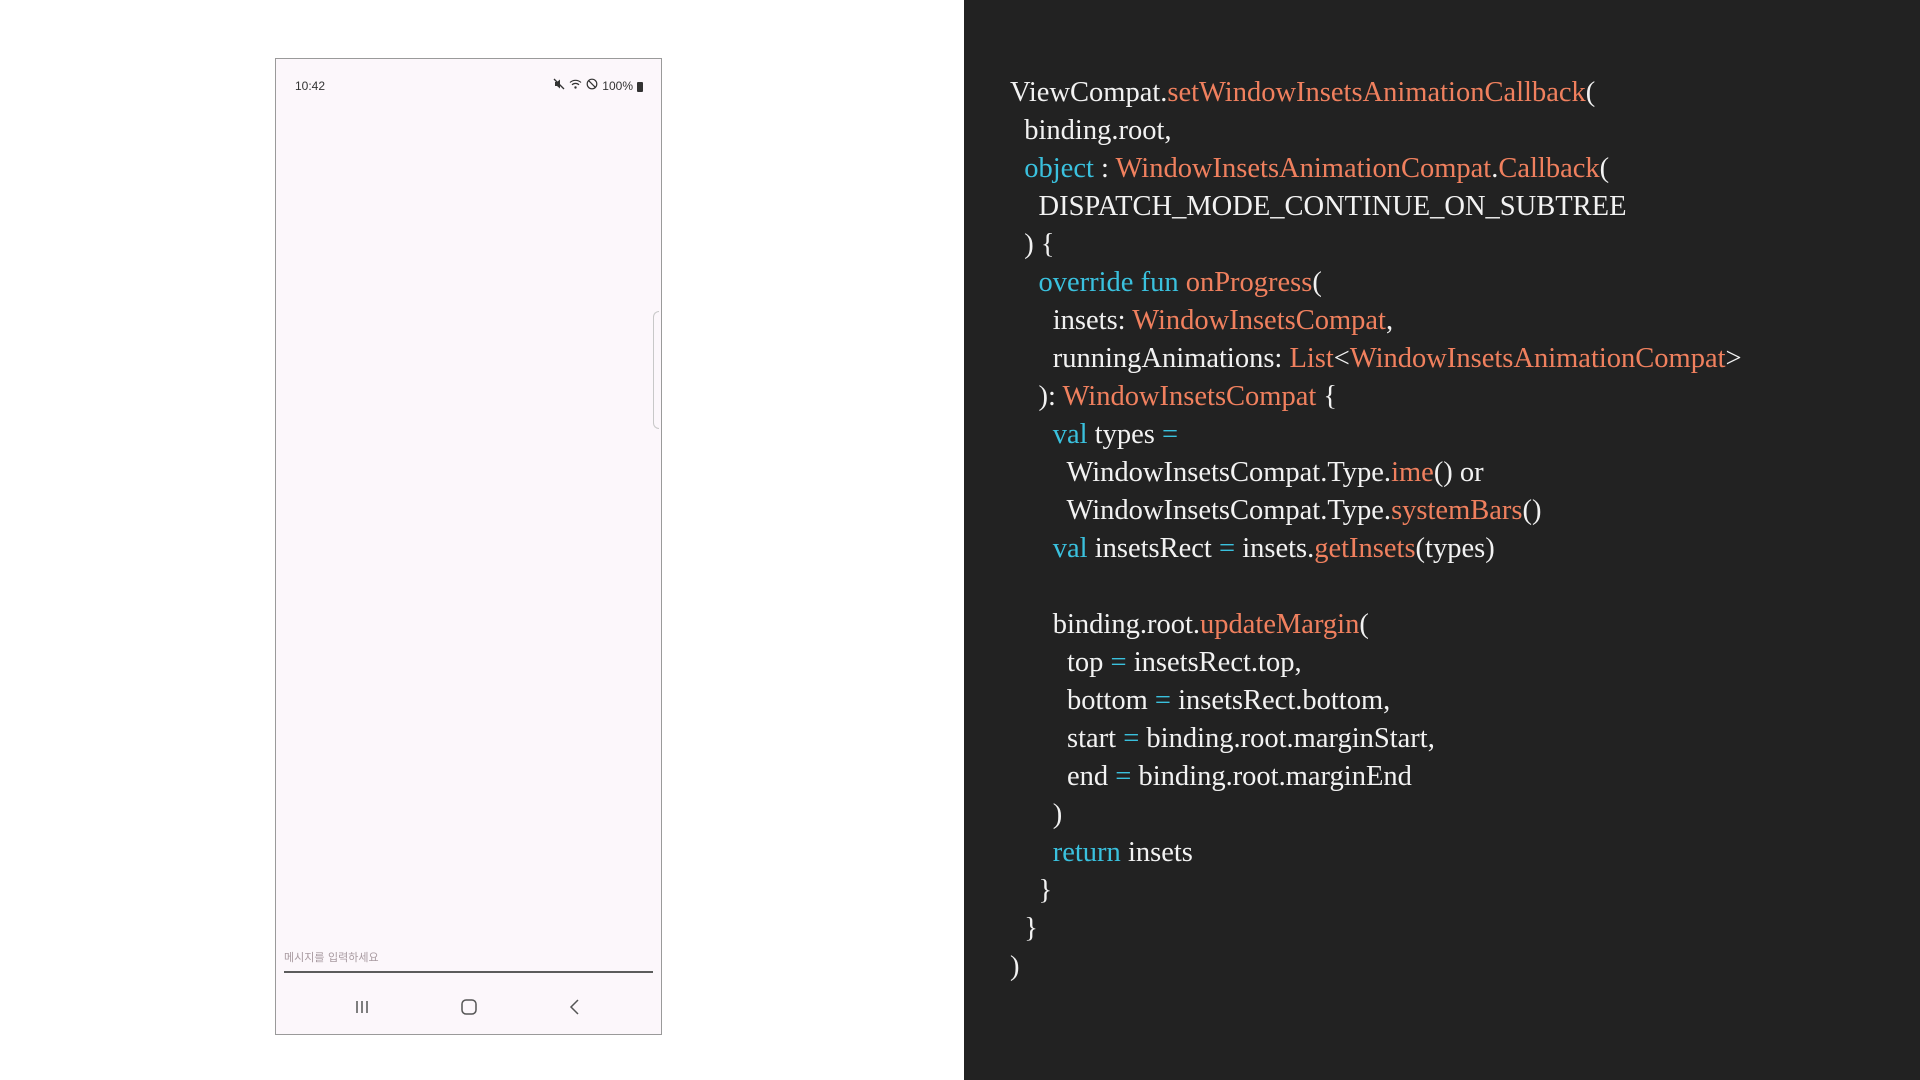 This screenshot has height=1080, width=1920. What do you see at coordinates (1086, 852) in the screenshot?
I see `code-keyword: return` at bounding box center [1086, 852].